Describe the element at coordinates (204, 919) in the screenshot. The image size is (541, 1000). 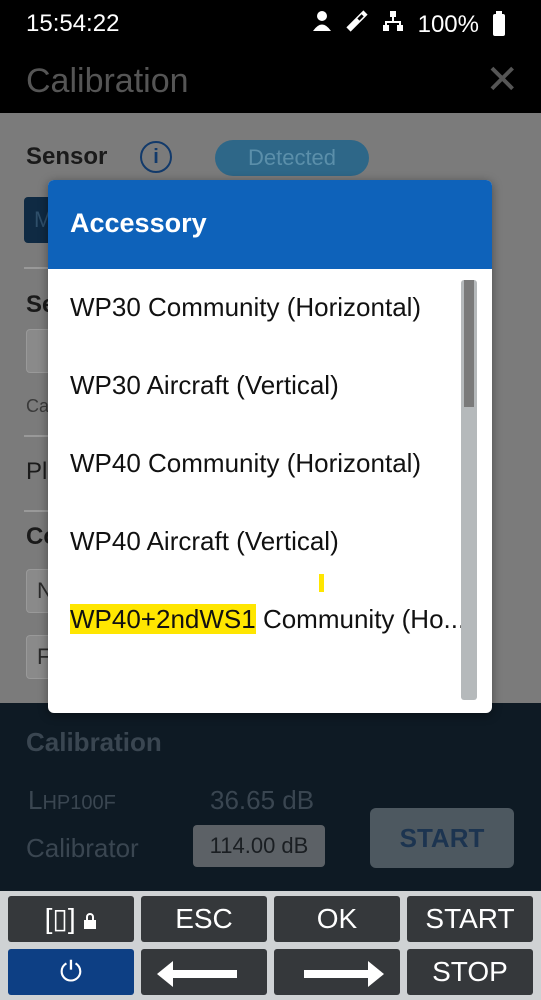
I see `esc-key: ESC` at that location.